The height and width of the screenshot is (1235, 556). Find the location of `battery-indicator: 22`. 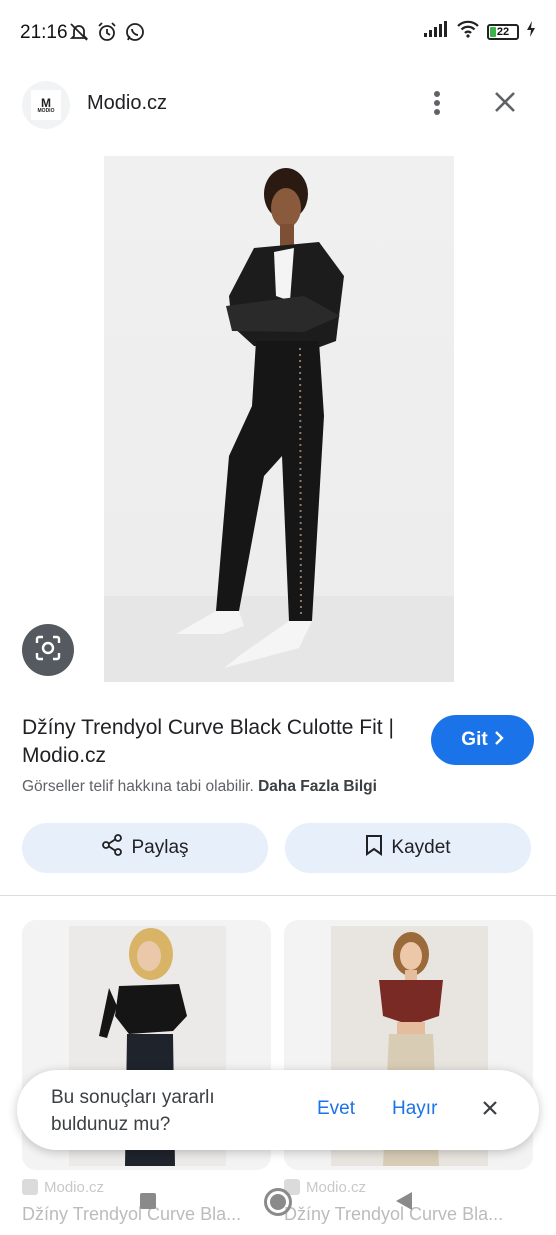

battery-indicator: 22 is located at coordinates (503, 31).